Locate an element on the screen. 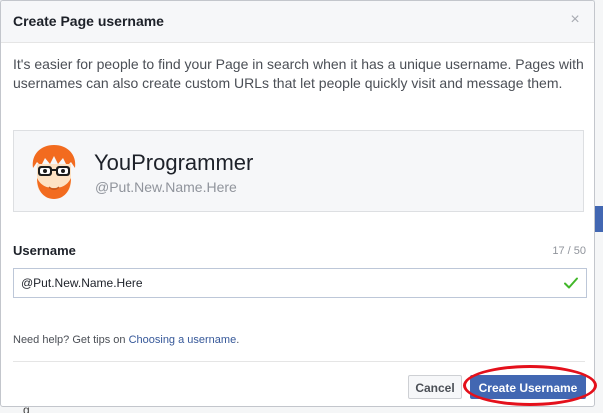 The image size is (603, 413). help-suffix: . is located at coordinates (238, 340).